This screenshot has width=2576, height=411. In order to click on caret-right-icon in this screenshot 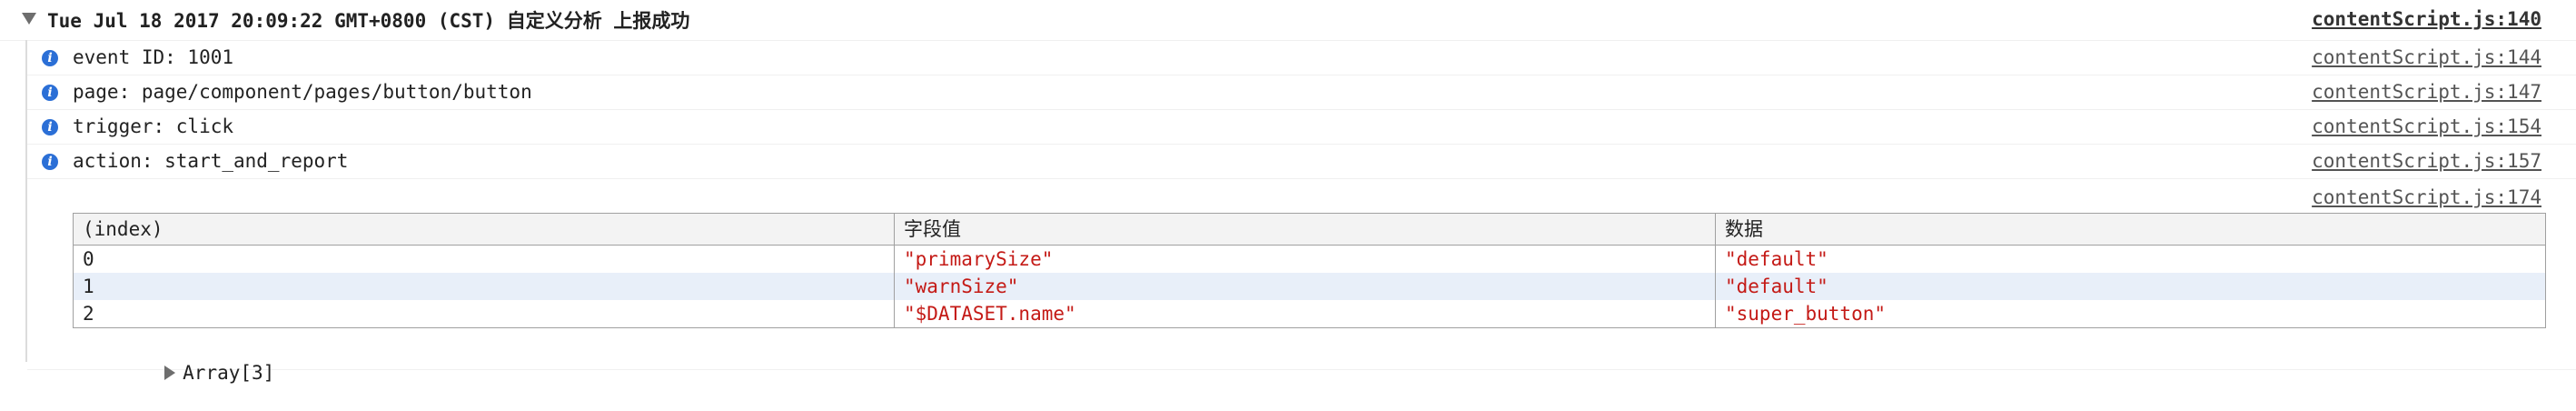, I will do `click(170, 373)`.